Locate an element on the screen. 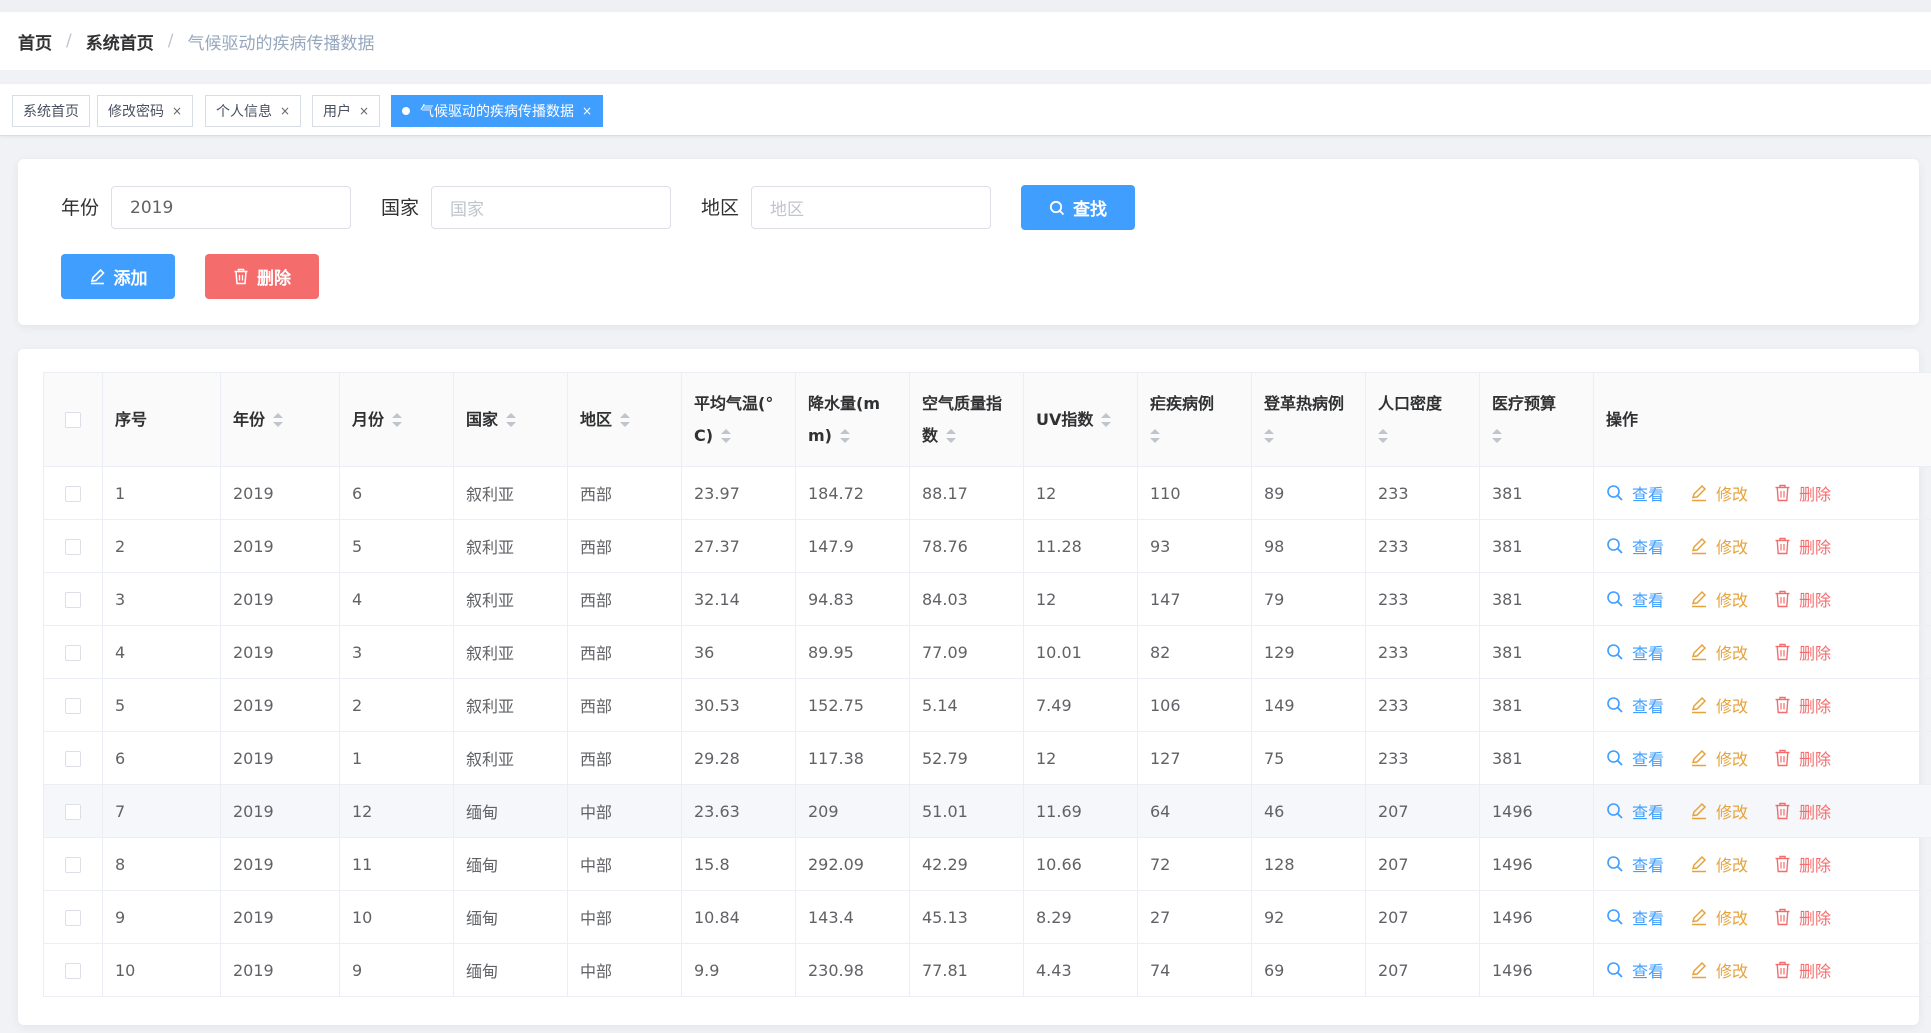  header-precipitation: 降水量(m m) is located at coordinates (852, 419).